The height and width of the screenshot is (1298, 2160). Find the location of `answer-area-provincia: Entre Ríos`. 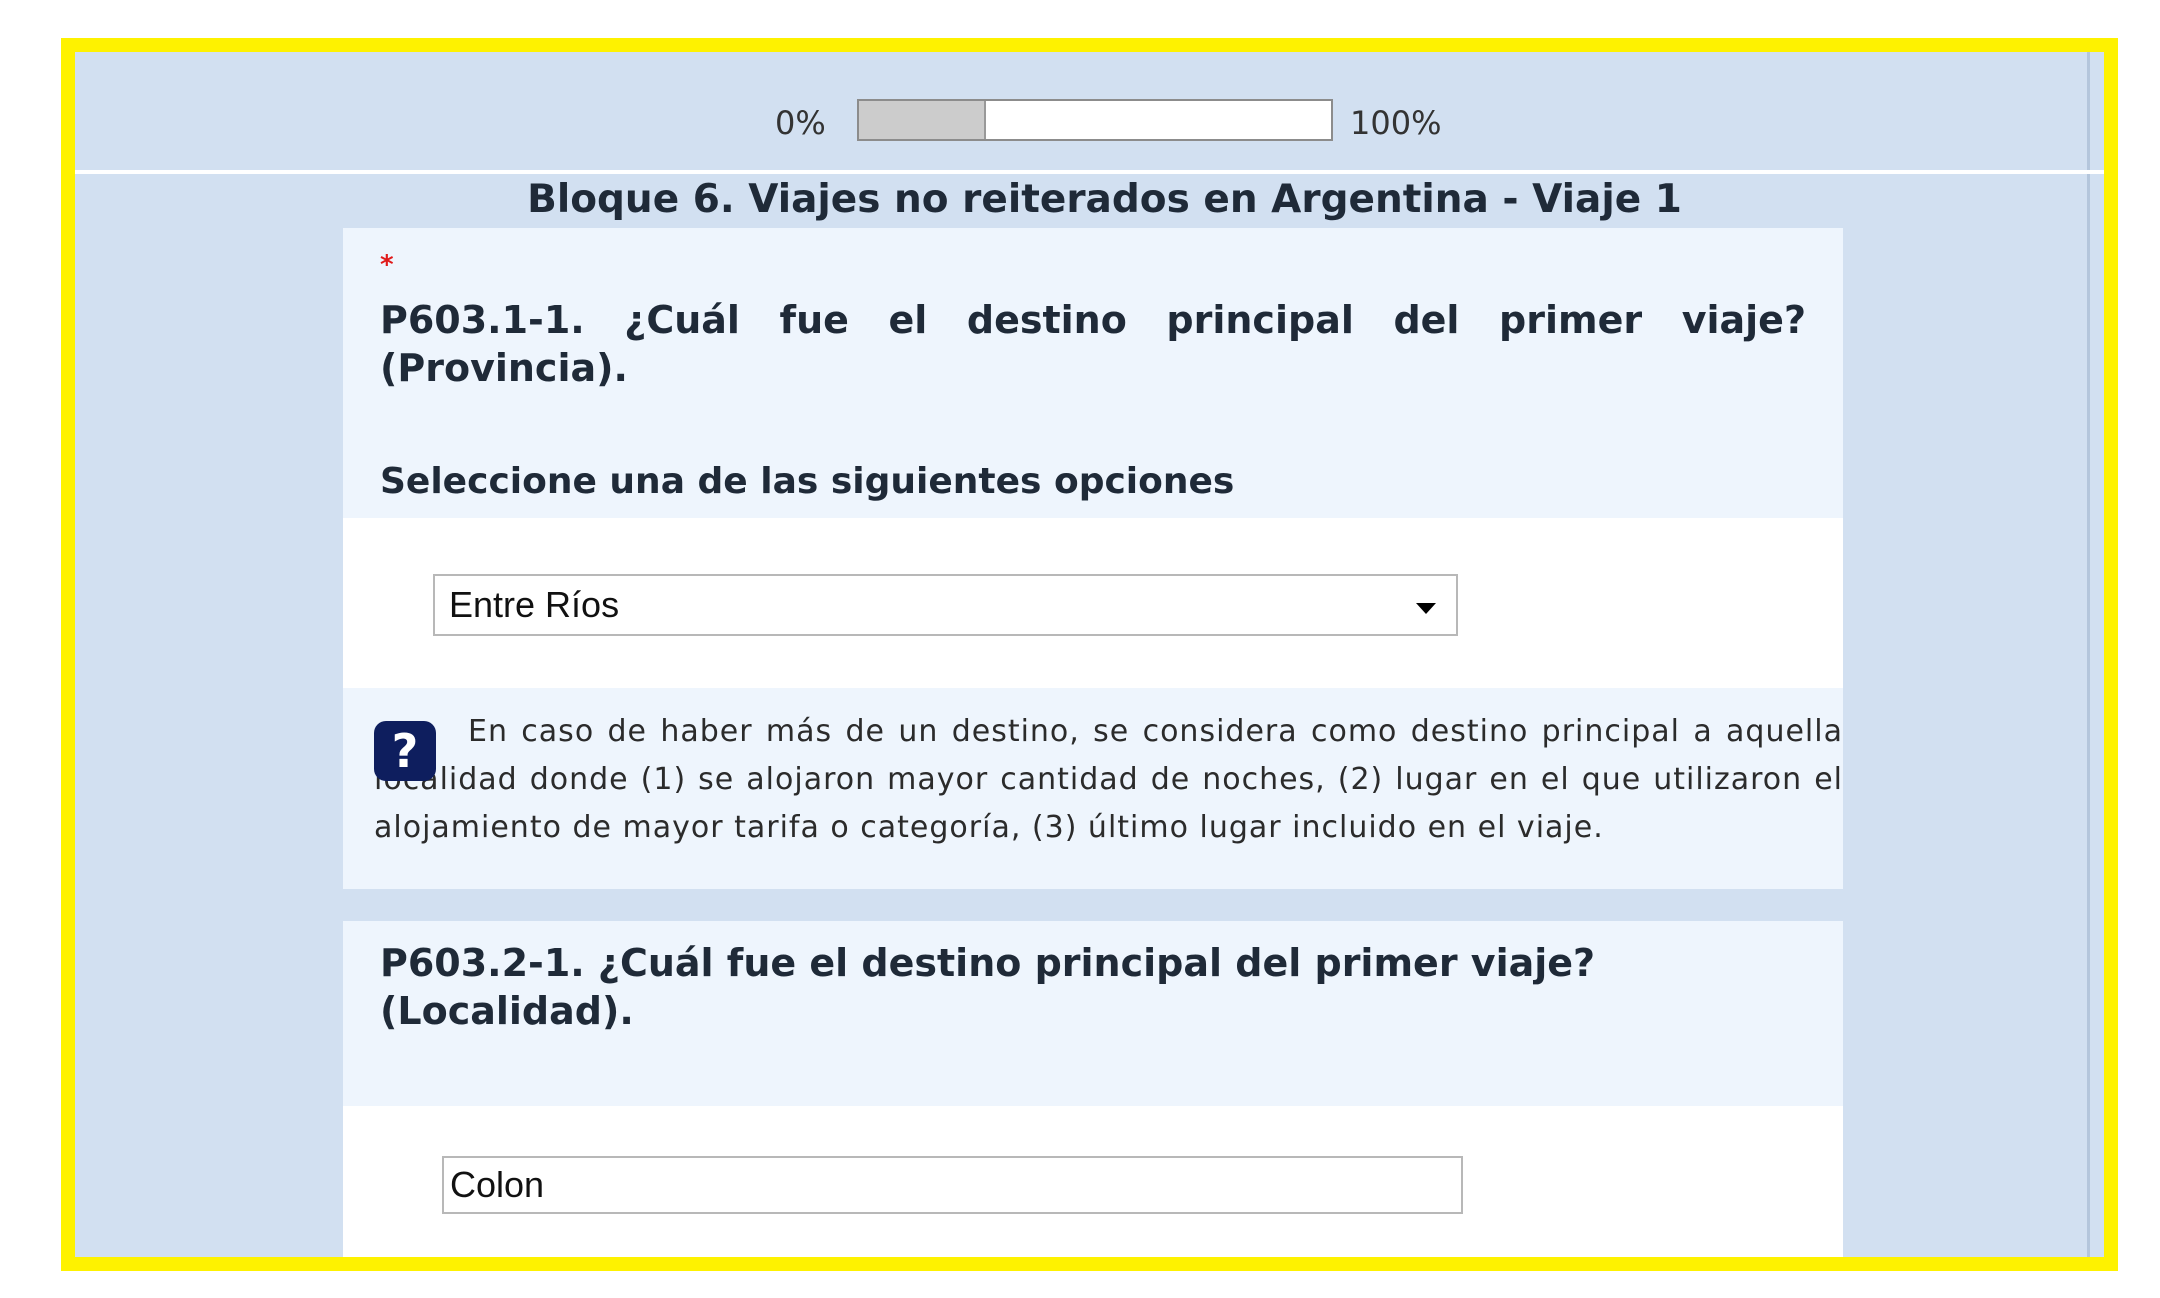

answer-area-provincia: Entre Ríos is located at coordinates (1093, 603).